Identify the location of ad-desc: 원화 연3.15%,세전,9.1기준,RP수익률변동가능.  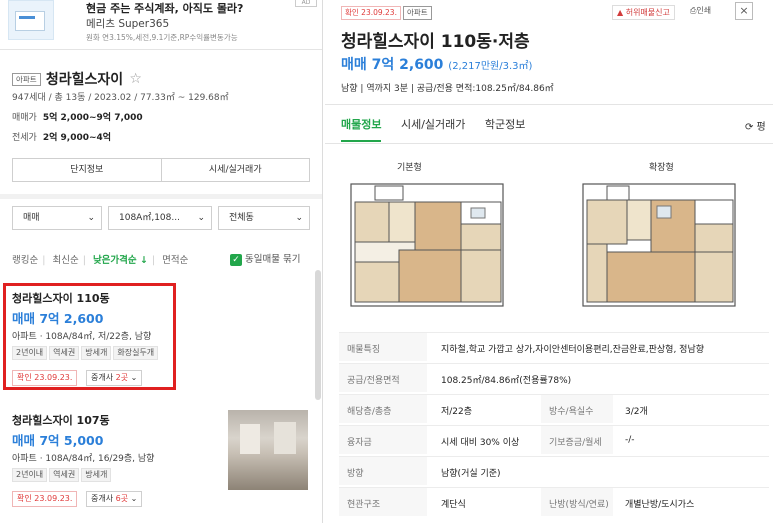
(162, 37).